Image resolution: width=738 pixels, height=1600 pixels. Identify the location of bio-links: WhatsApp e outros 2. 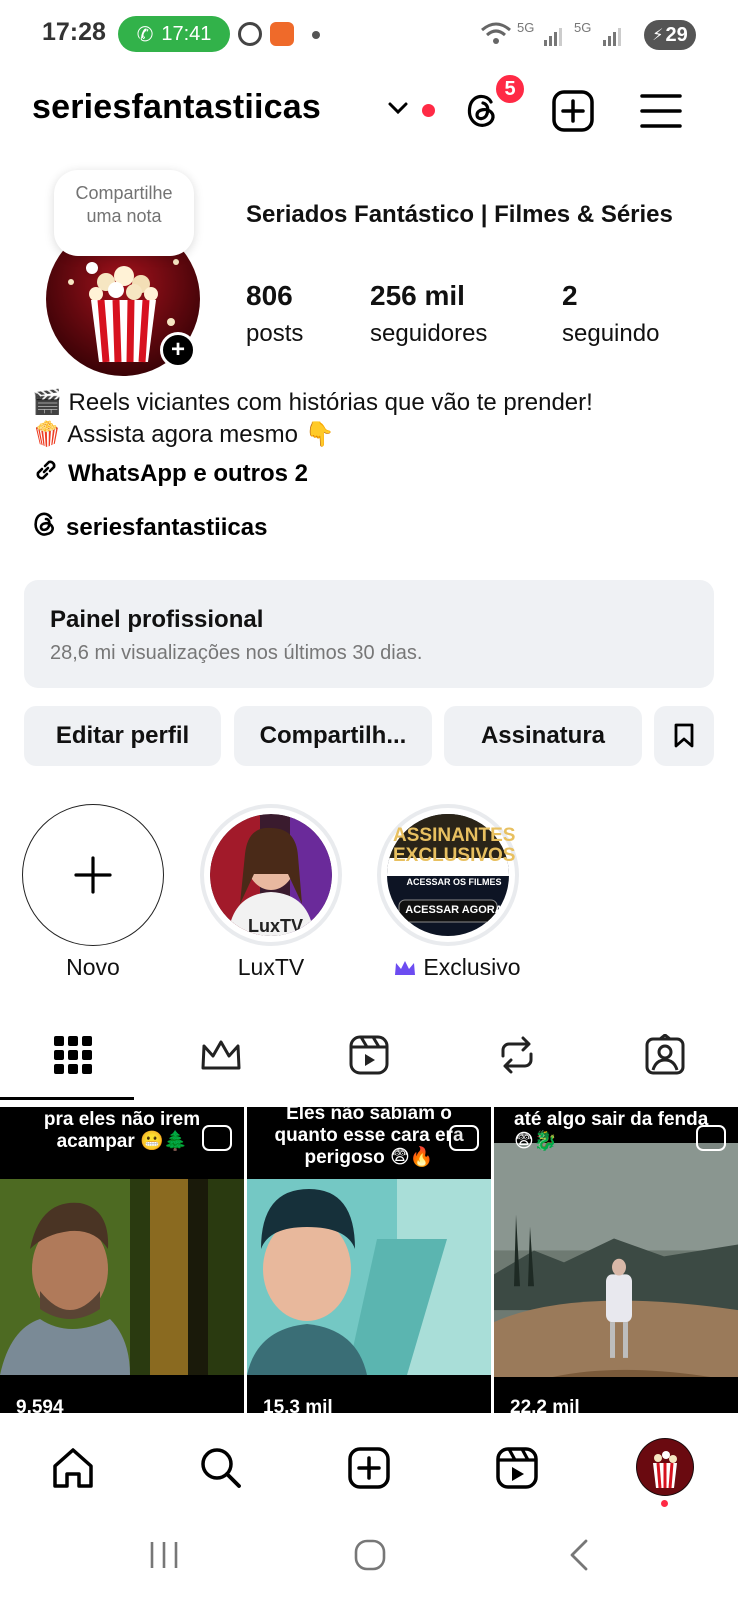
(170, 473).